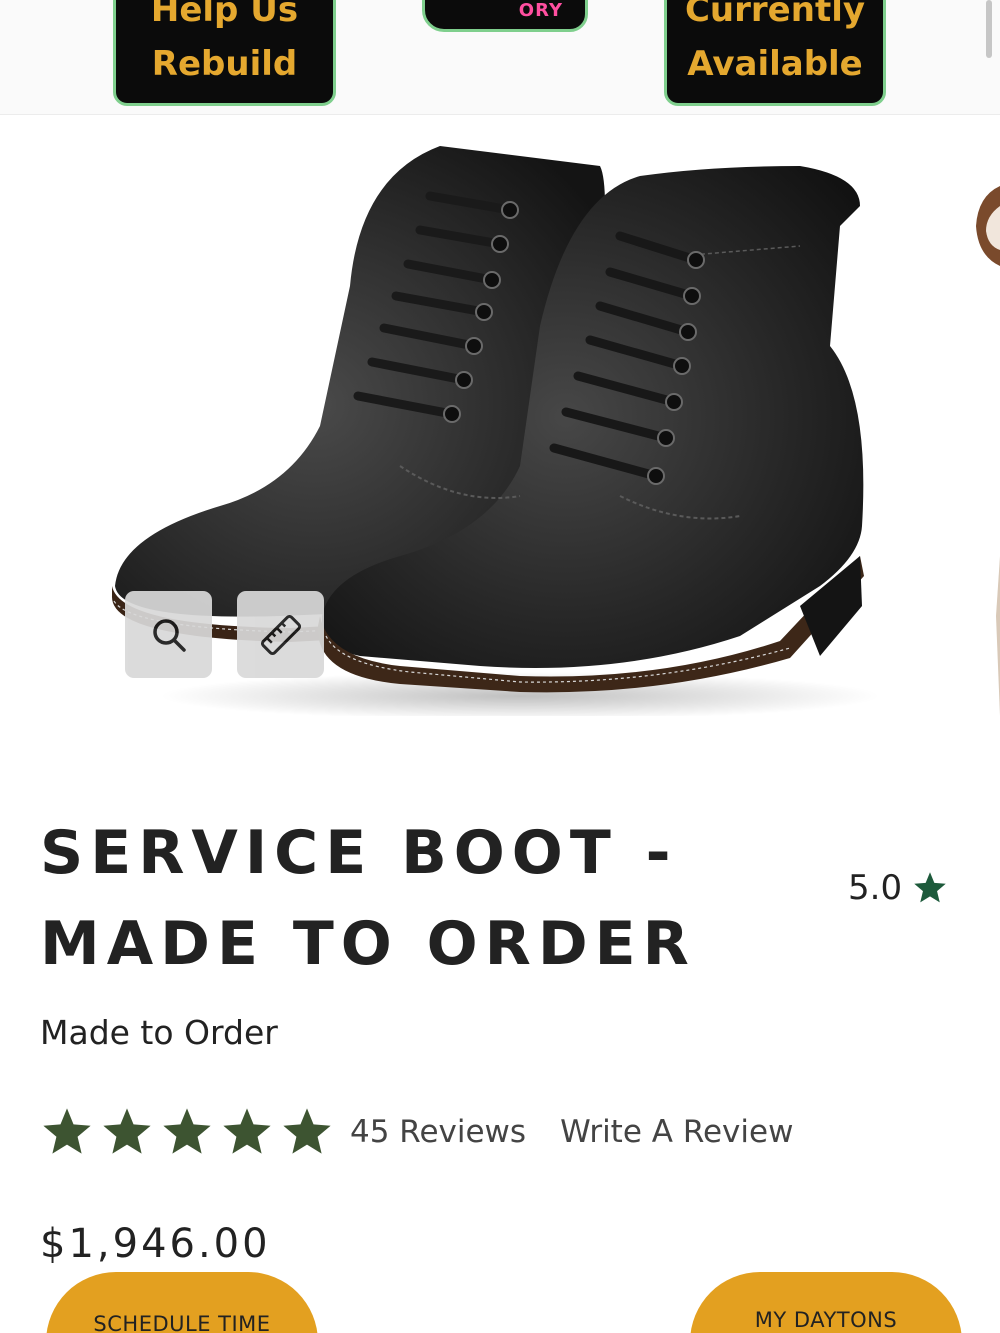 This screenshot has height=1333, width=1000. I want to click on rating-summary: 5.0, so click(898, 888).